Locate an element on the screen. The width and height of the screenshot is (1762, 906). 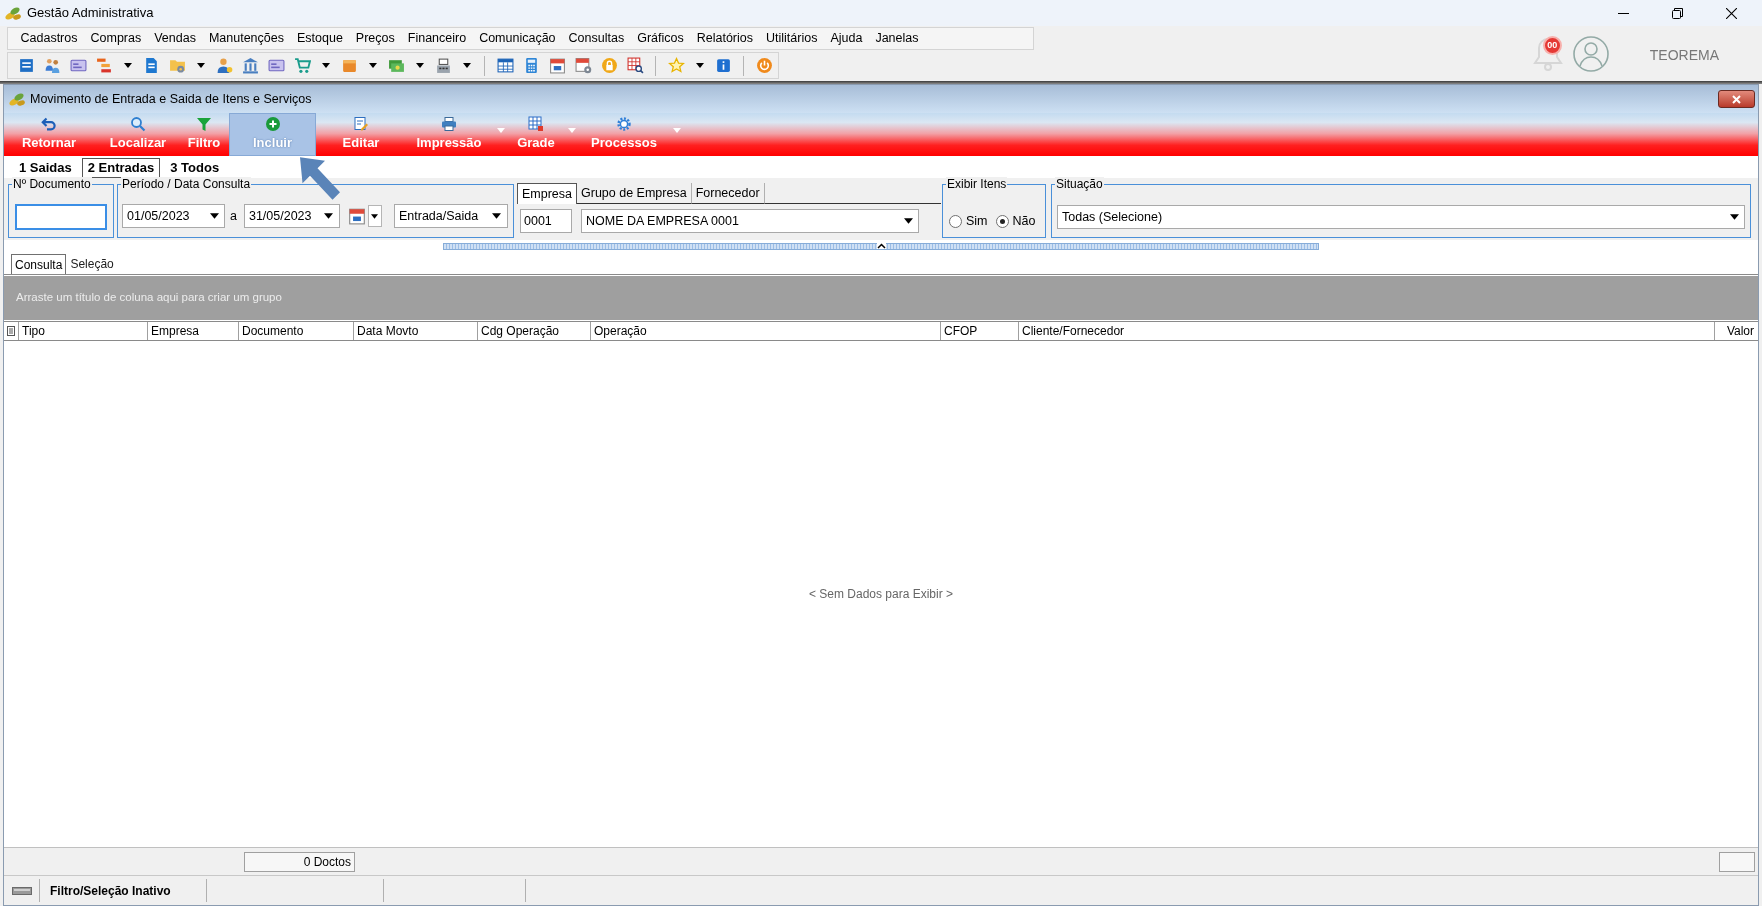
plus-circle-icon is located at coordinates (272, 124).